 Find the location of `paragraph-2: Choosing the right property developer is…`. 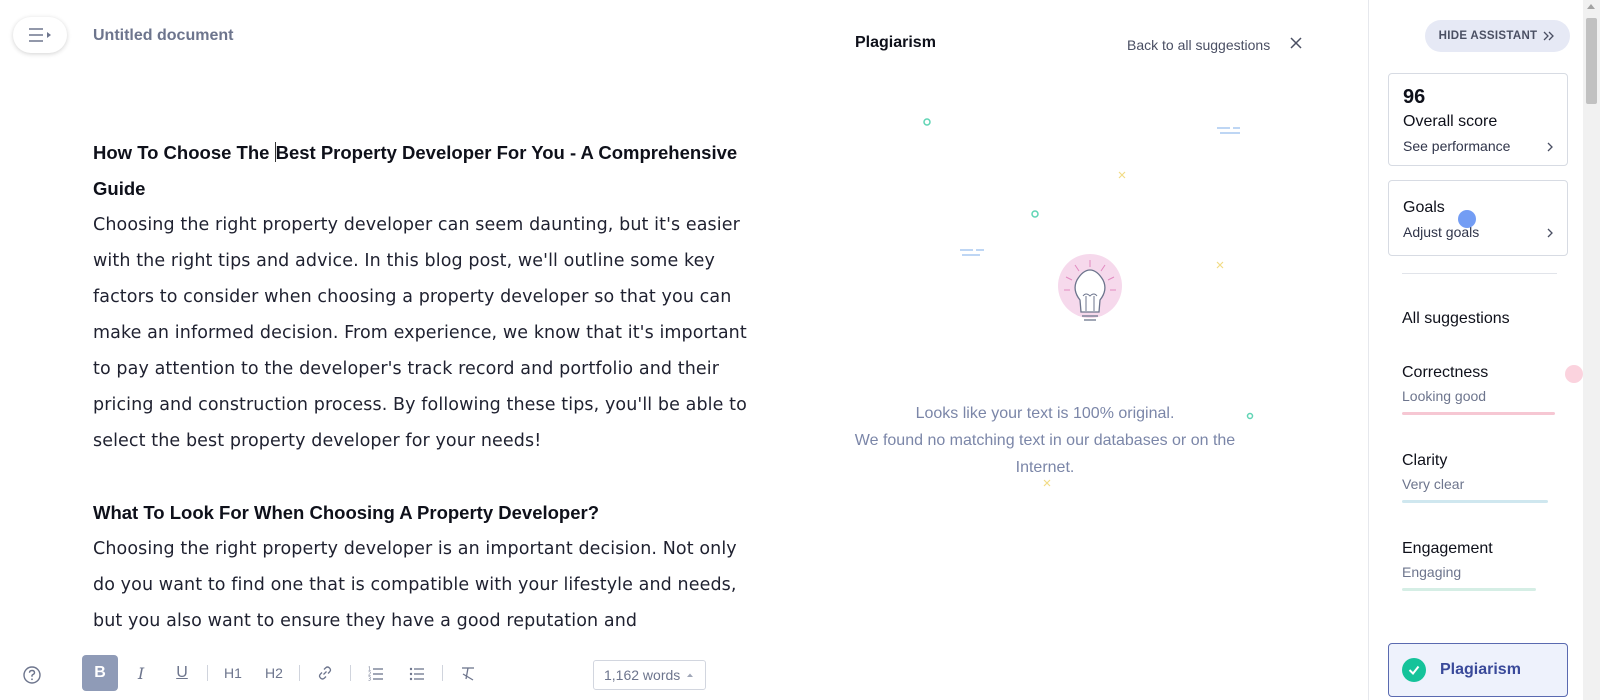

paragraph-2: Choosing the right property developer is… is located at coordinates (415, 585).